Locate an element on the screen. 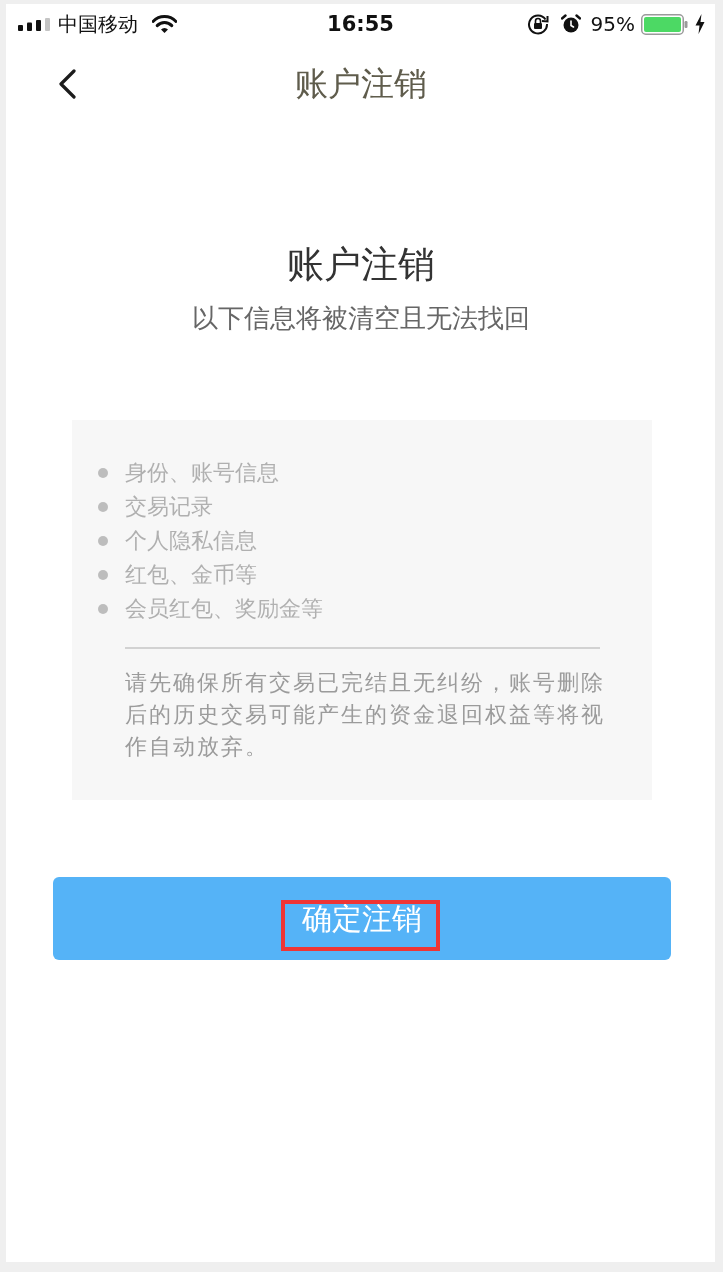 The width and height of the screenshot is (723, 1272). charging-bolt-icon is located at coordinates (700, 24).